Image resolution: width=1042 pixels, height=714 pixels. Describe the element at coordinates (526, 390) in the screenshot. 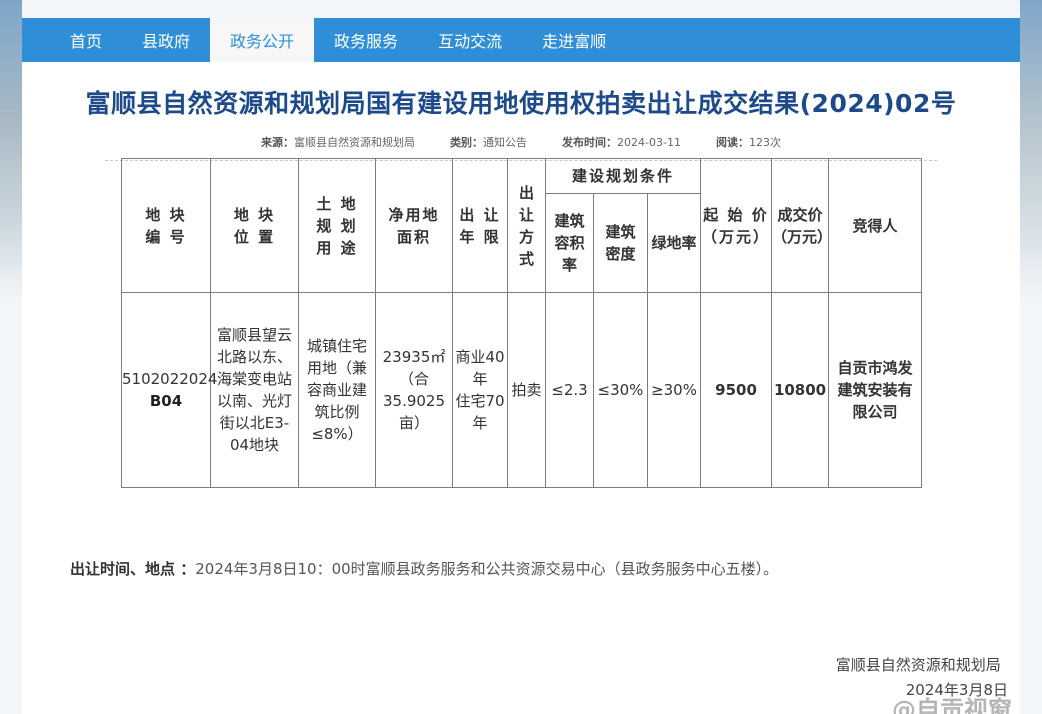

I see `cell-method: 拍卖` at that location.